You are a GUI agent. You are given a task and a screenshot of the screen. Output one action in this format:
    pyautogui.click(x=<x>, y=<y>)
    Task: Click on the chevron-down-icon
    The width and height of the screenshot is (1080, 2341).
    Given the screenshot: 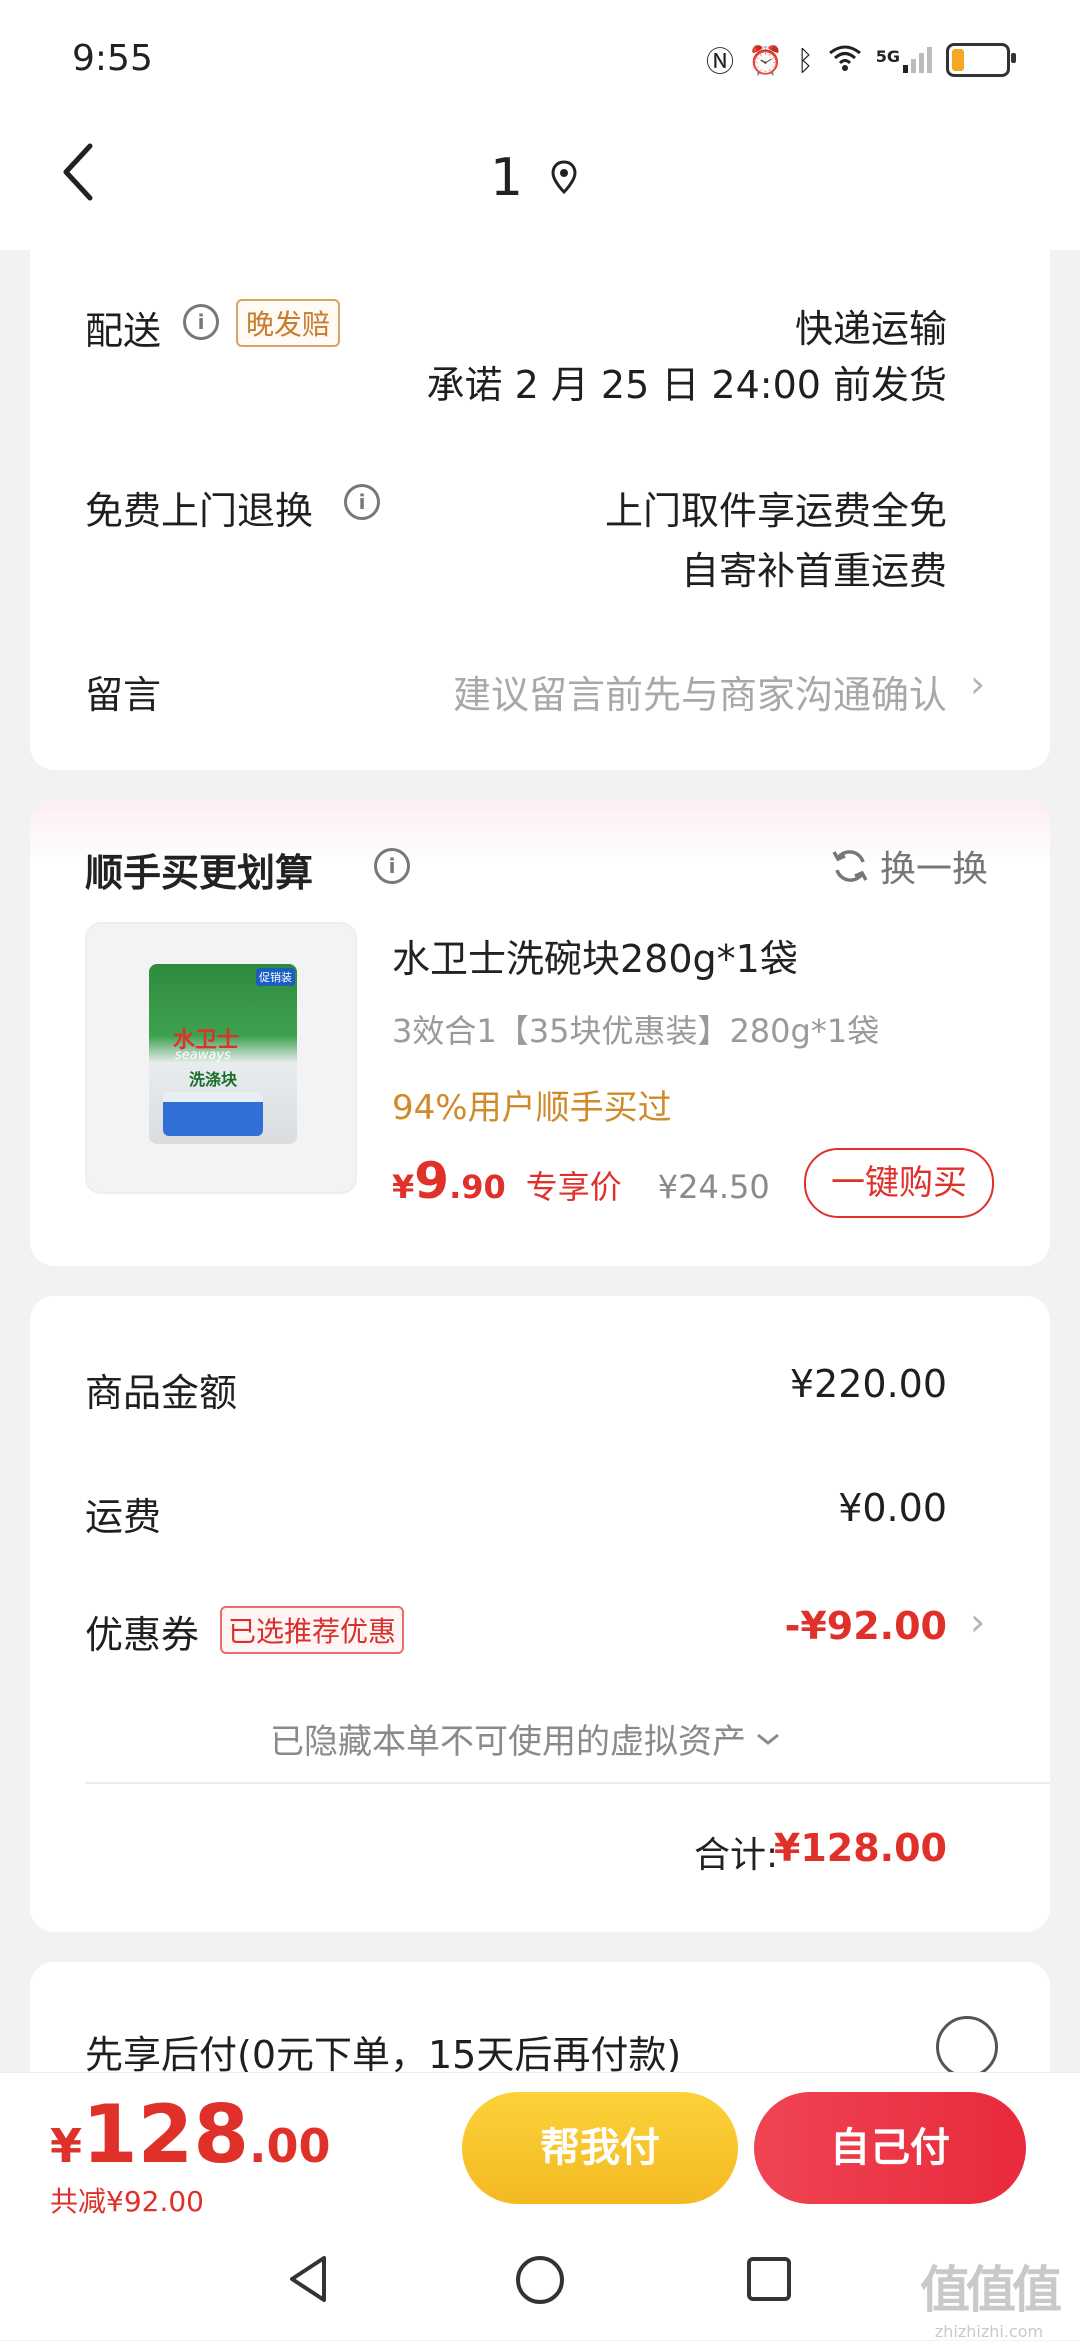 What is the action you would take?
    pyautogui.click(x=768, y=1739)
    